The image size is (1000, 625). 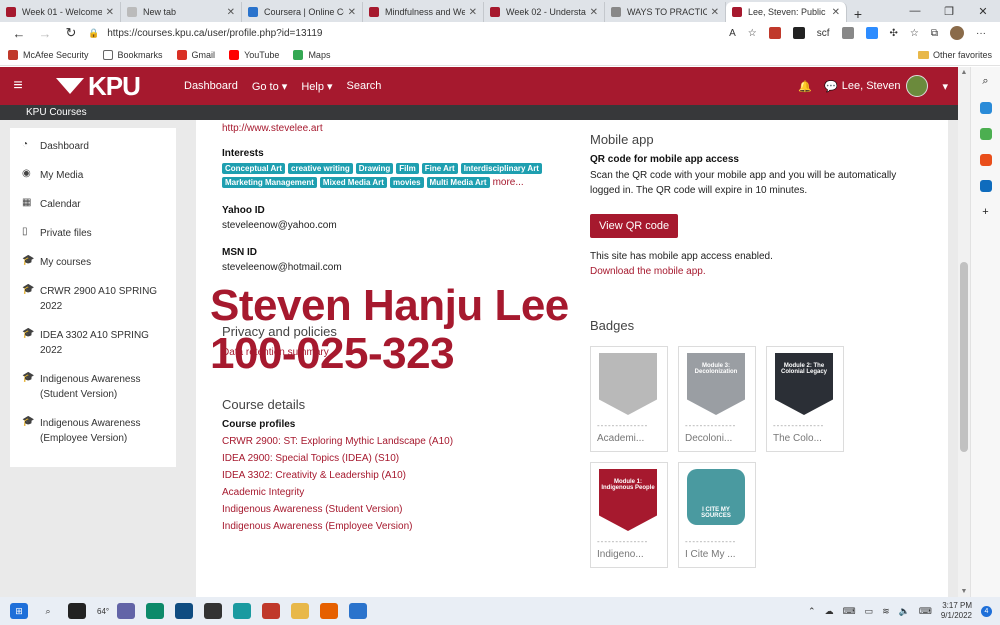 I want to click on outlook-icon, so click(x=985, y=186).